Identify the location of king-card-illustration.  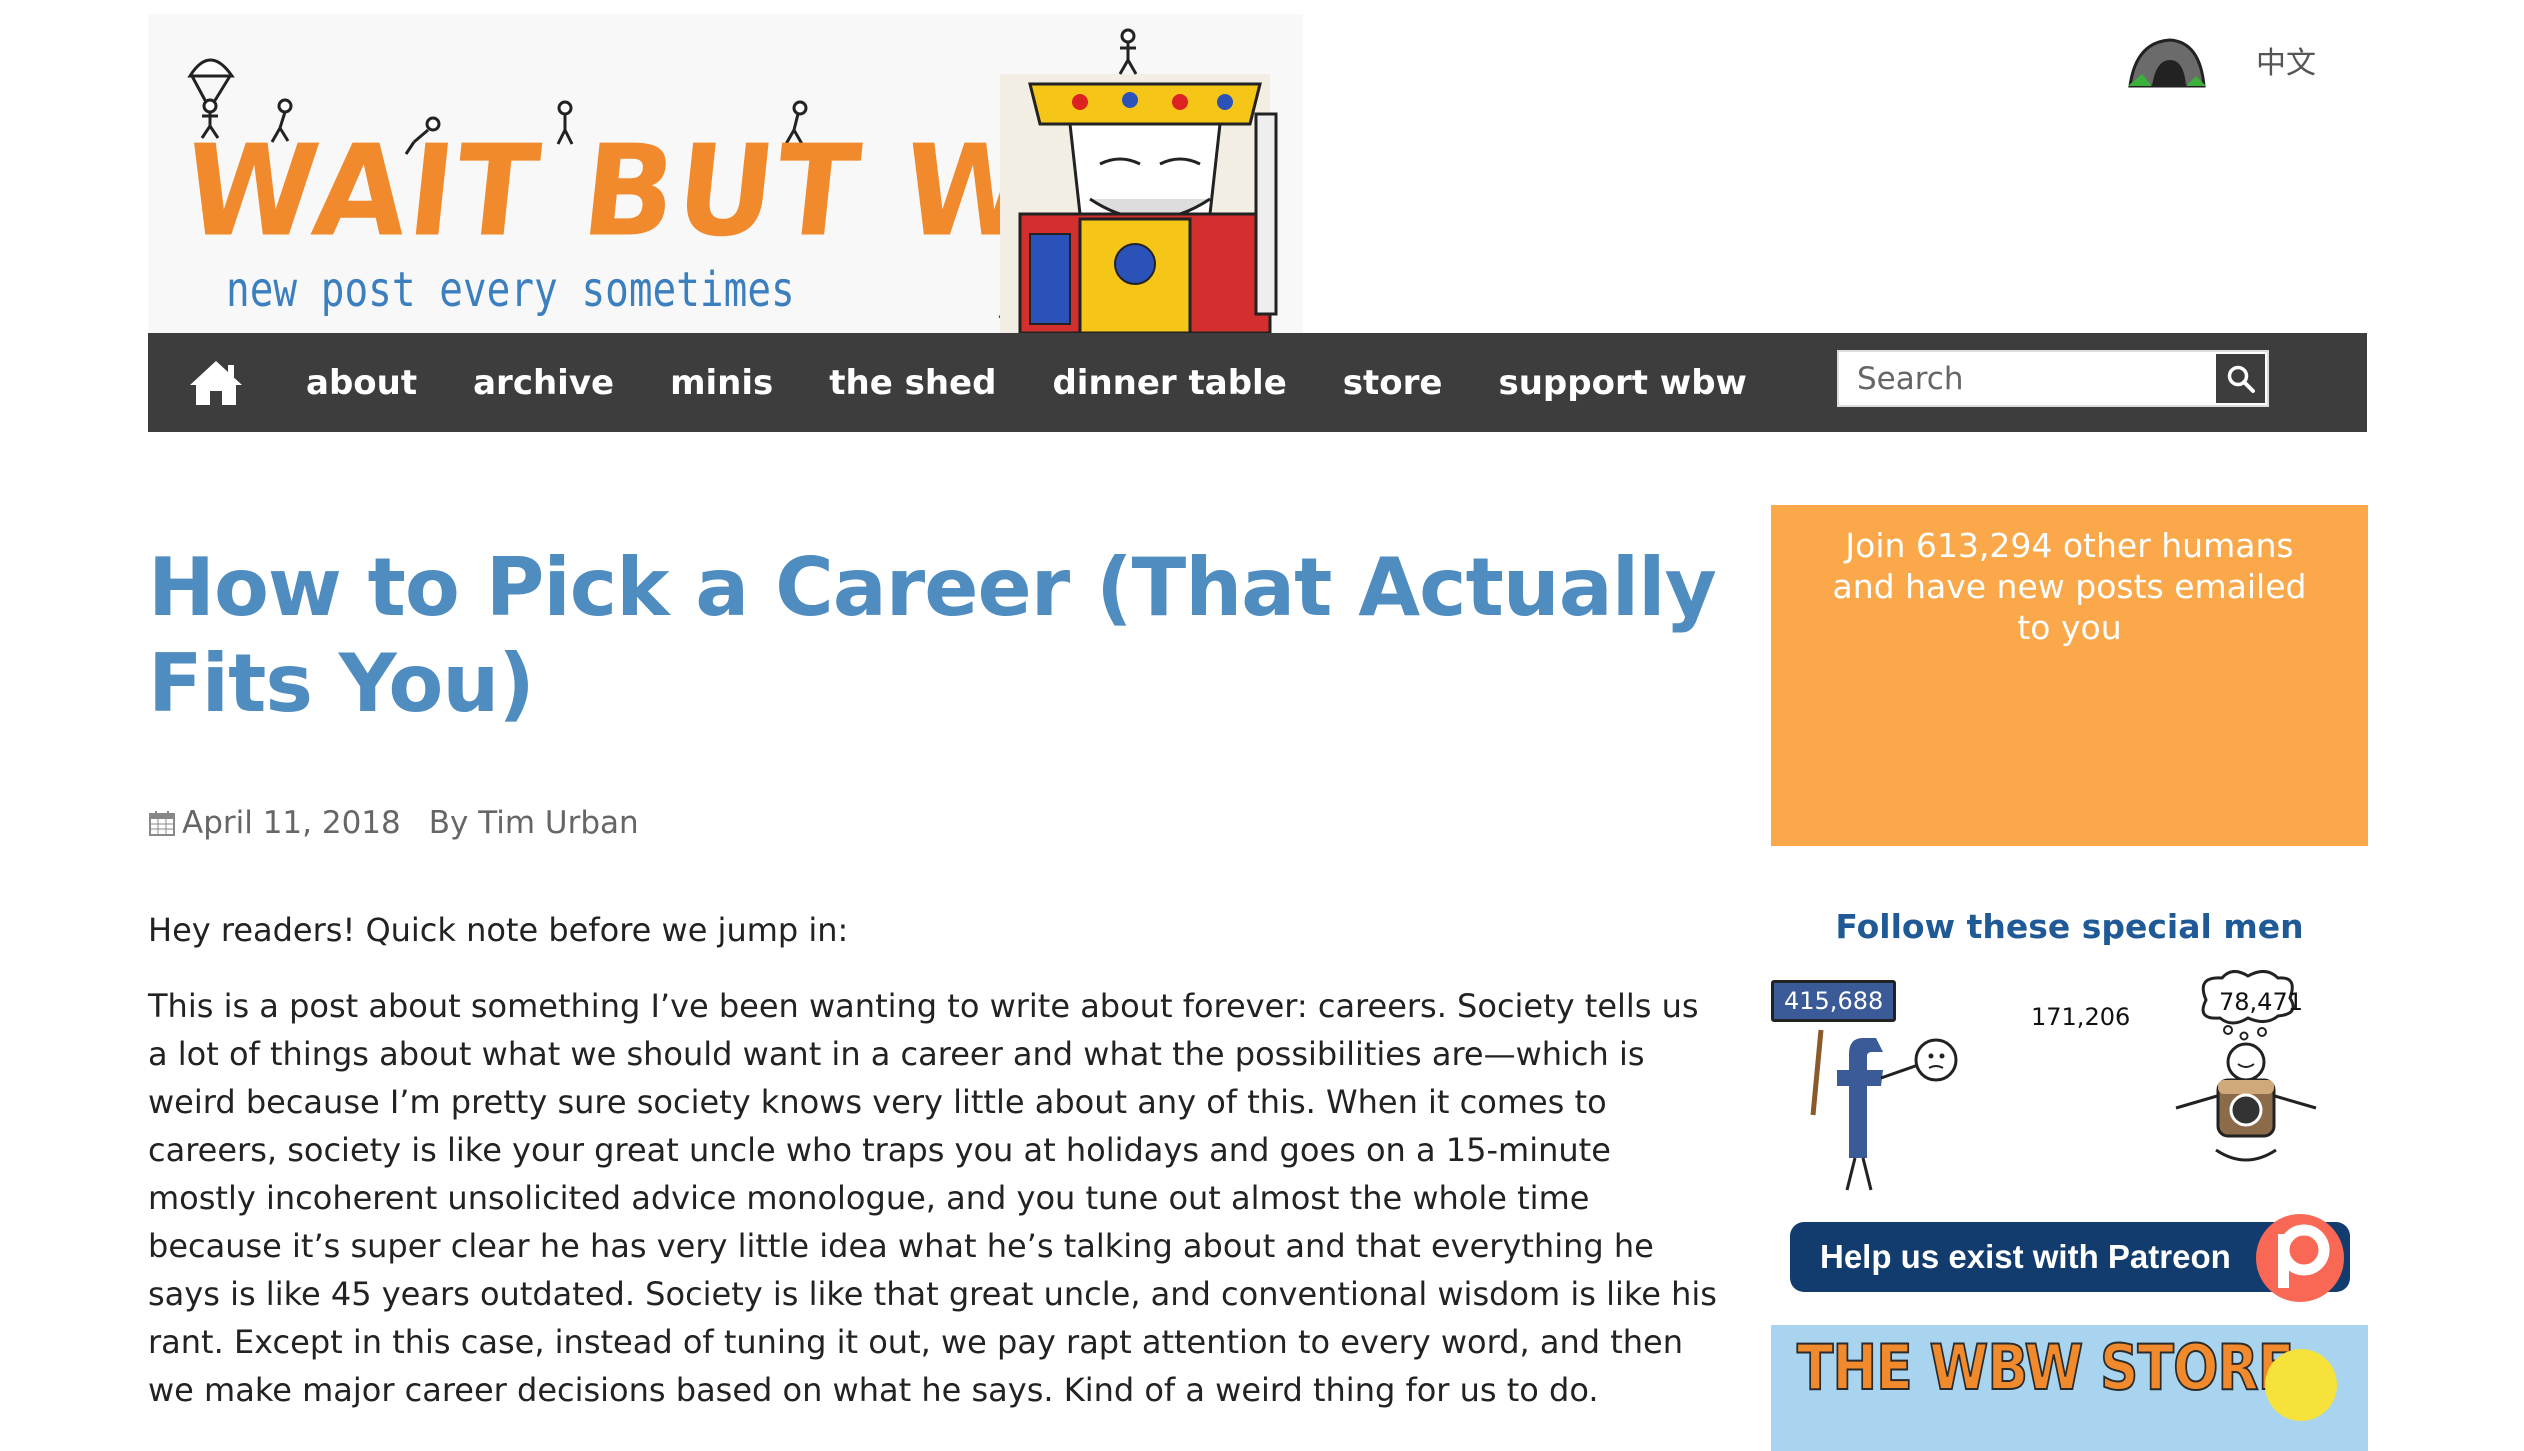
(1139, 180).